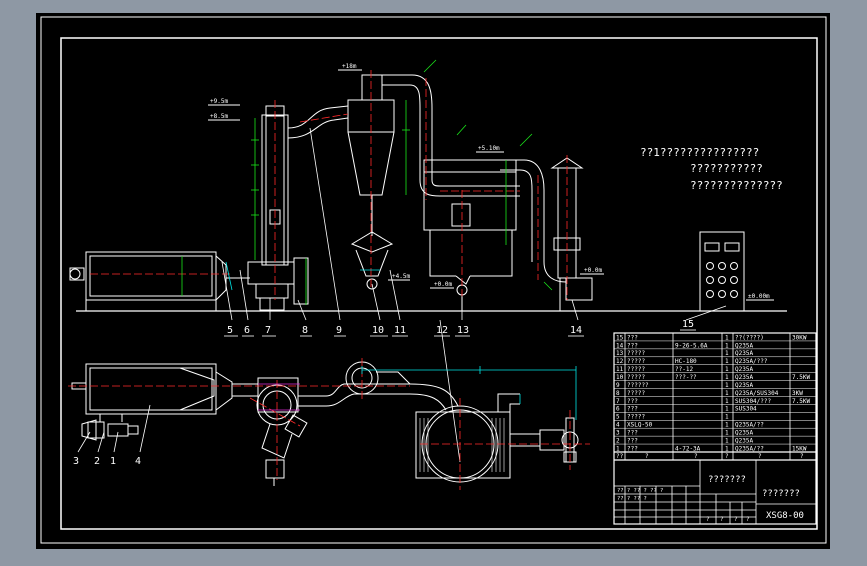  Describe the element at coordinates (684, 369) in the screenshot. I see `bom-cell-spec: ??-12` at that location.